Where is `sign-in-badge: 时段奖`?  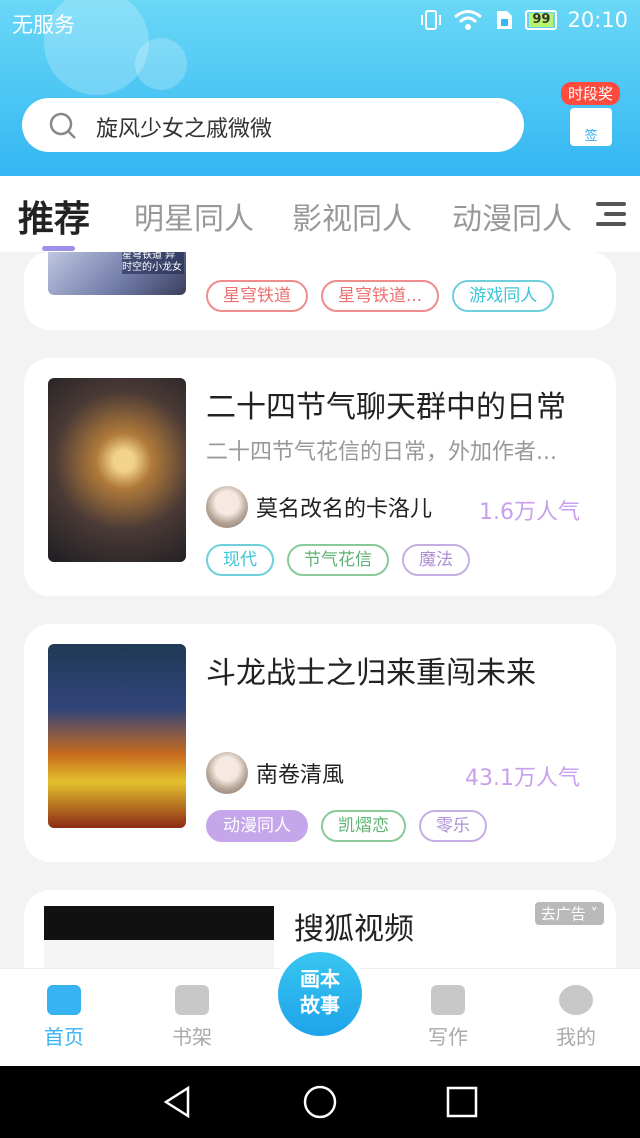
sign-in-badge: 时段奖 is located at coordinates (591, 93).